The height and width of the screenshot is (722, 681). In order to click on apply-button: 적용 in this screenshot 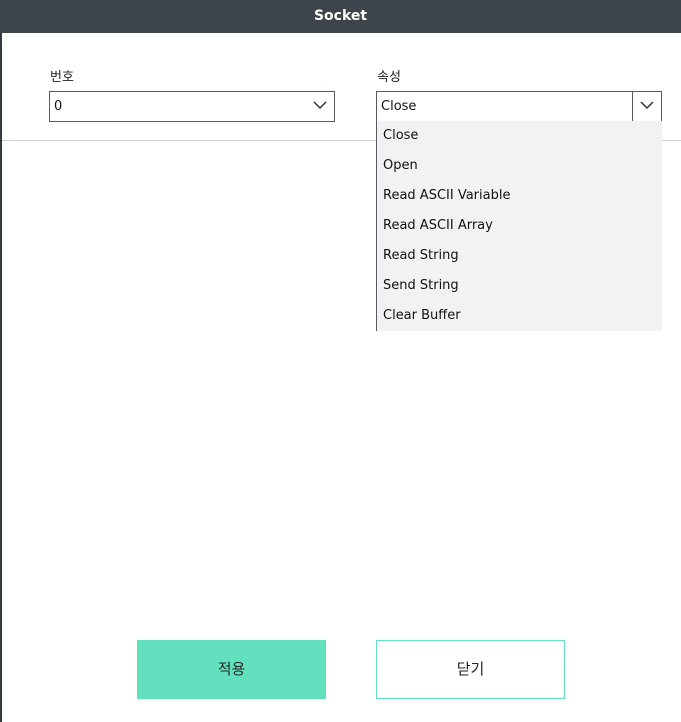, I will do `click(231, 669)`.